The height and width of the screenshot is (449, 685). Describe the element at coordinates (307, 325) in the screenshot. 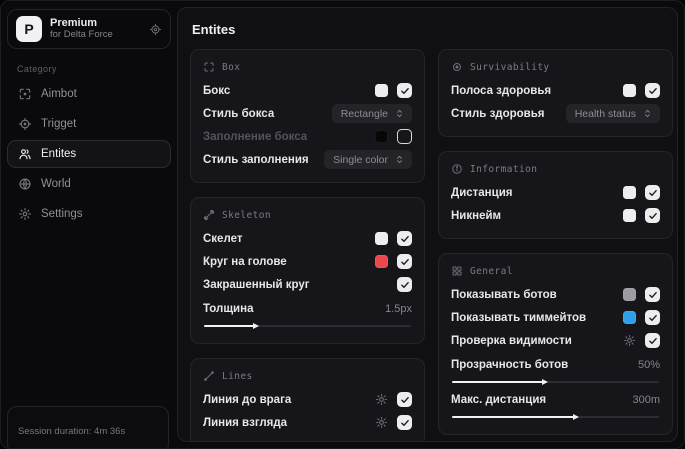

I see `slider-толщина` at that location.